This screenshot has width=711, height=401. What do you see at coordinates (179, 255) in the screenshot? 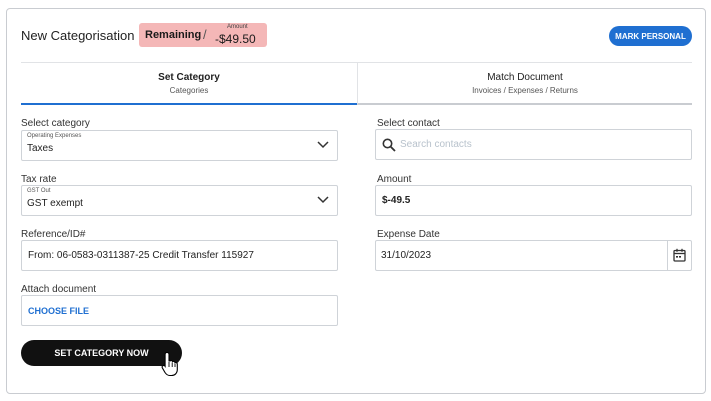
I see `reference-input` at bounding box center [179, 255].